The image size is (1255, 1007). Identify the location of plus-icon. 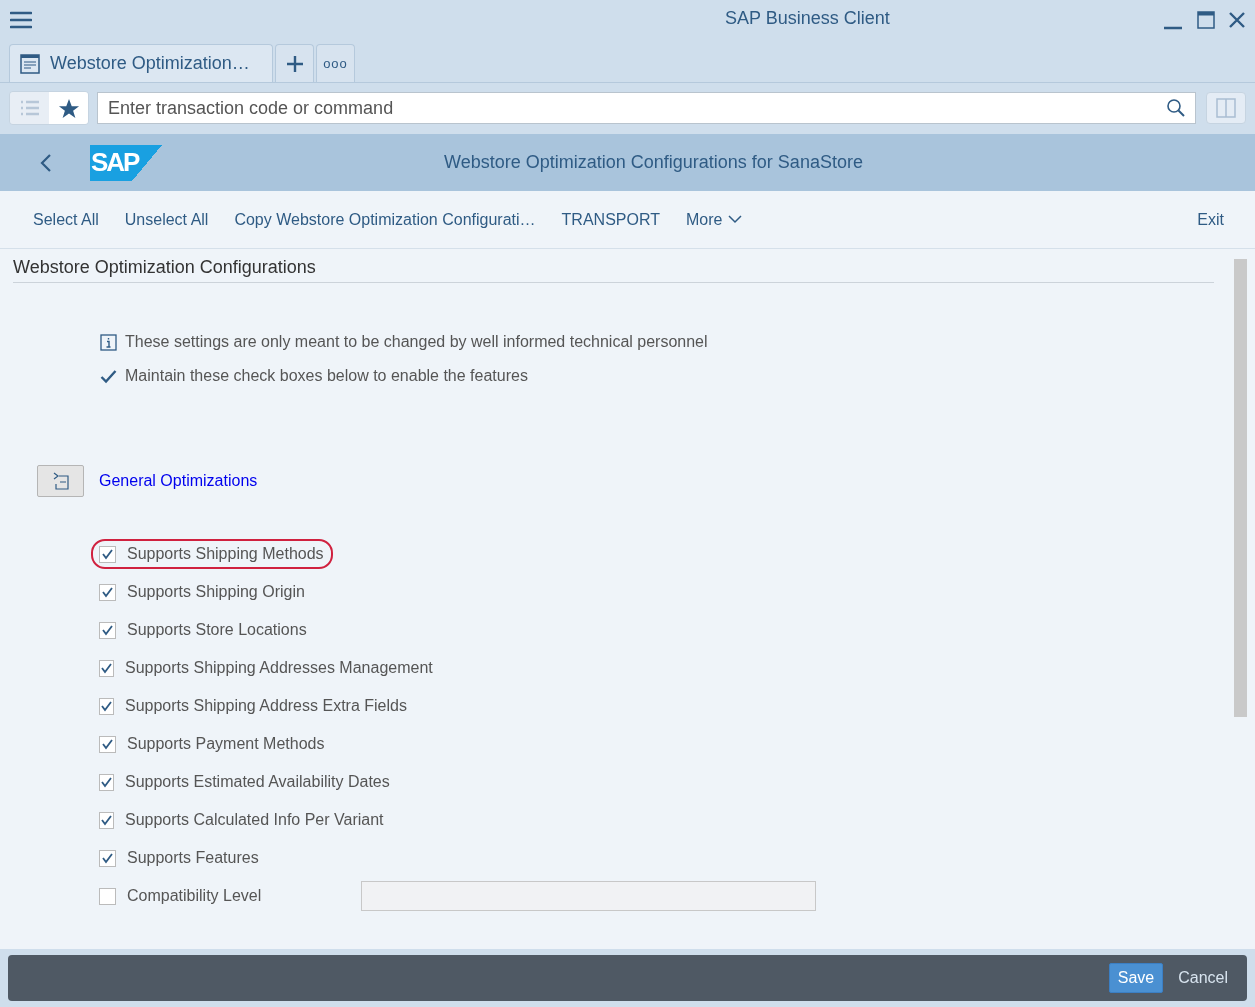
(294, 63).